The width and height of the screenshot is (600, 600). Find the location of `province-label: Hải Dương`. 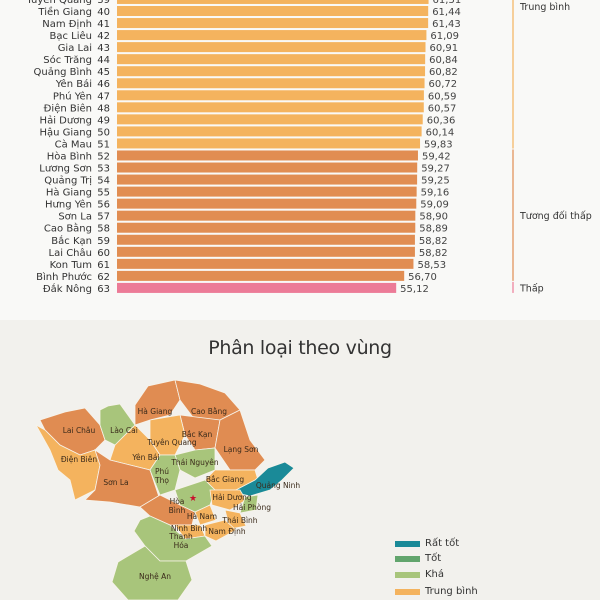

province-label: Hải Dương is located at coordinates (232, 497).